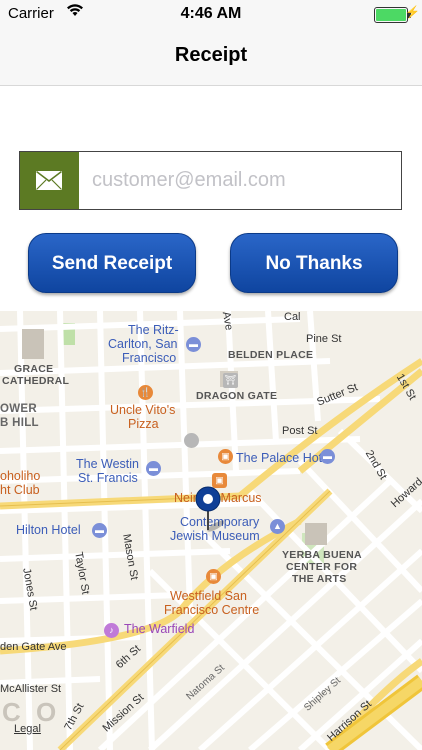  Describe the element at coordinates (412, 12) in the screenshot. I see `charging-icon: ⚡` at that location.